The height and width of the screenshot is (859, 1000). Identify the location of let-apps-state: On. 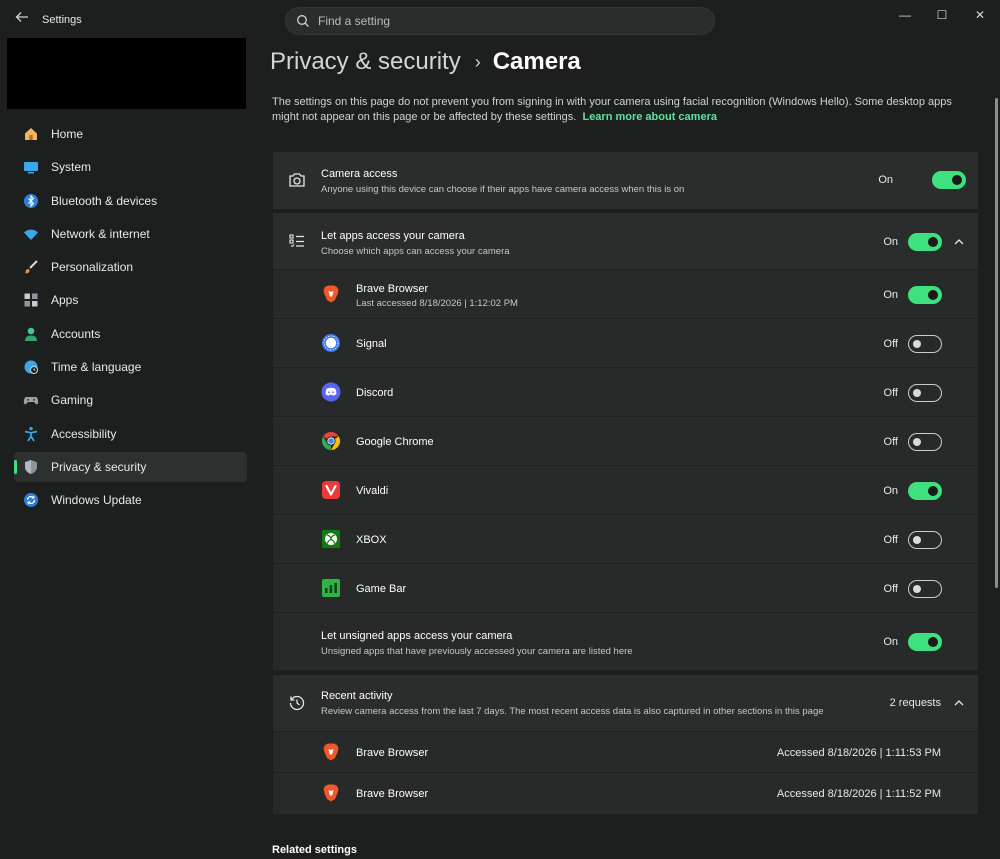
(890, 242).